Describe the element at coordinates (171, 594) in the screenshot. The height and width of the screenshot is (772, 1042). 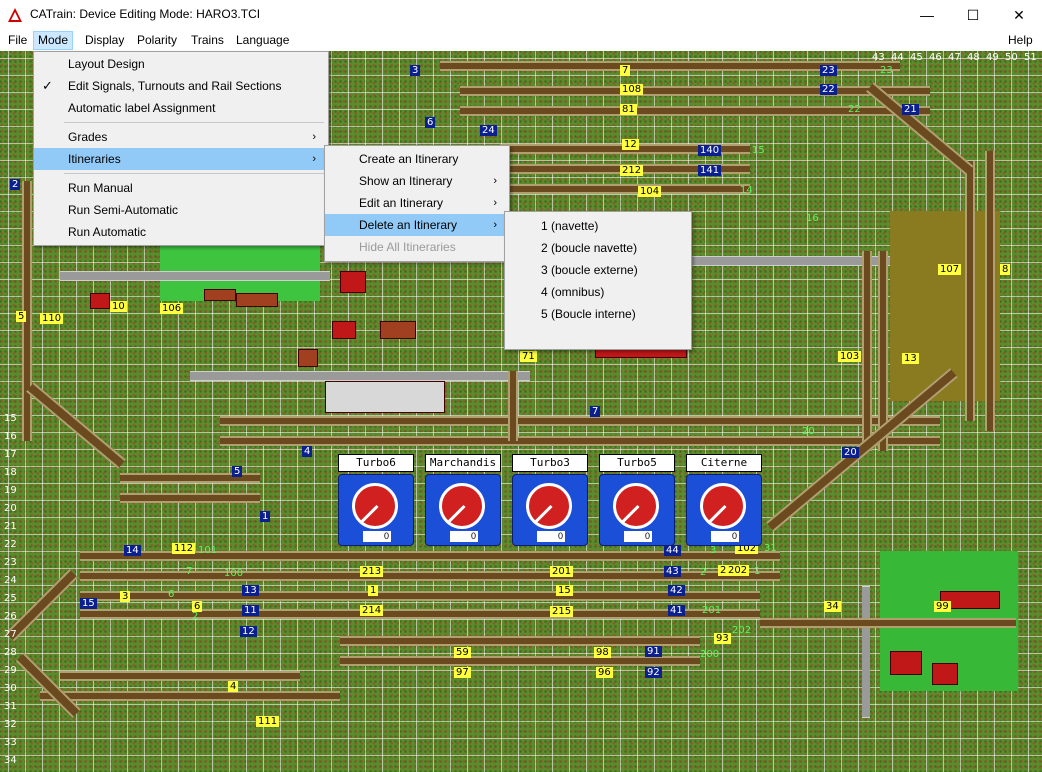
I see `sensor-label: 6` at that location.